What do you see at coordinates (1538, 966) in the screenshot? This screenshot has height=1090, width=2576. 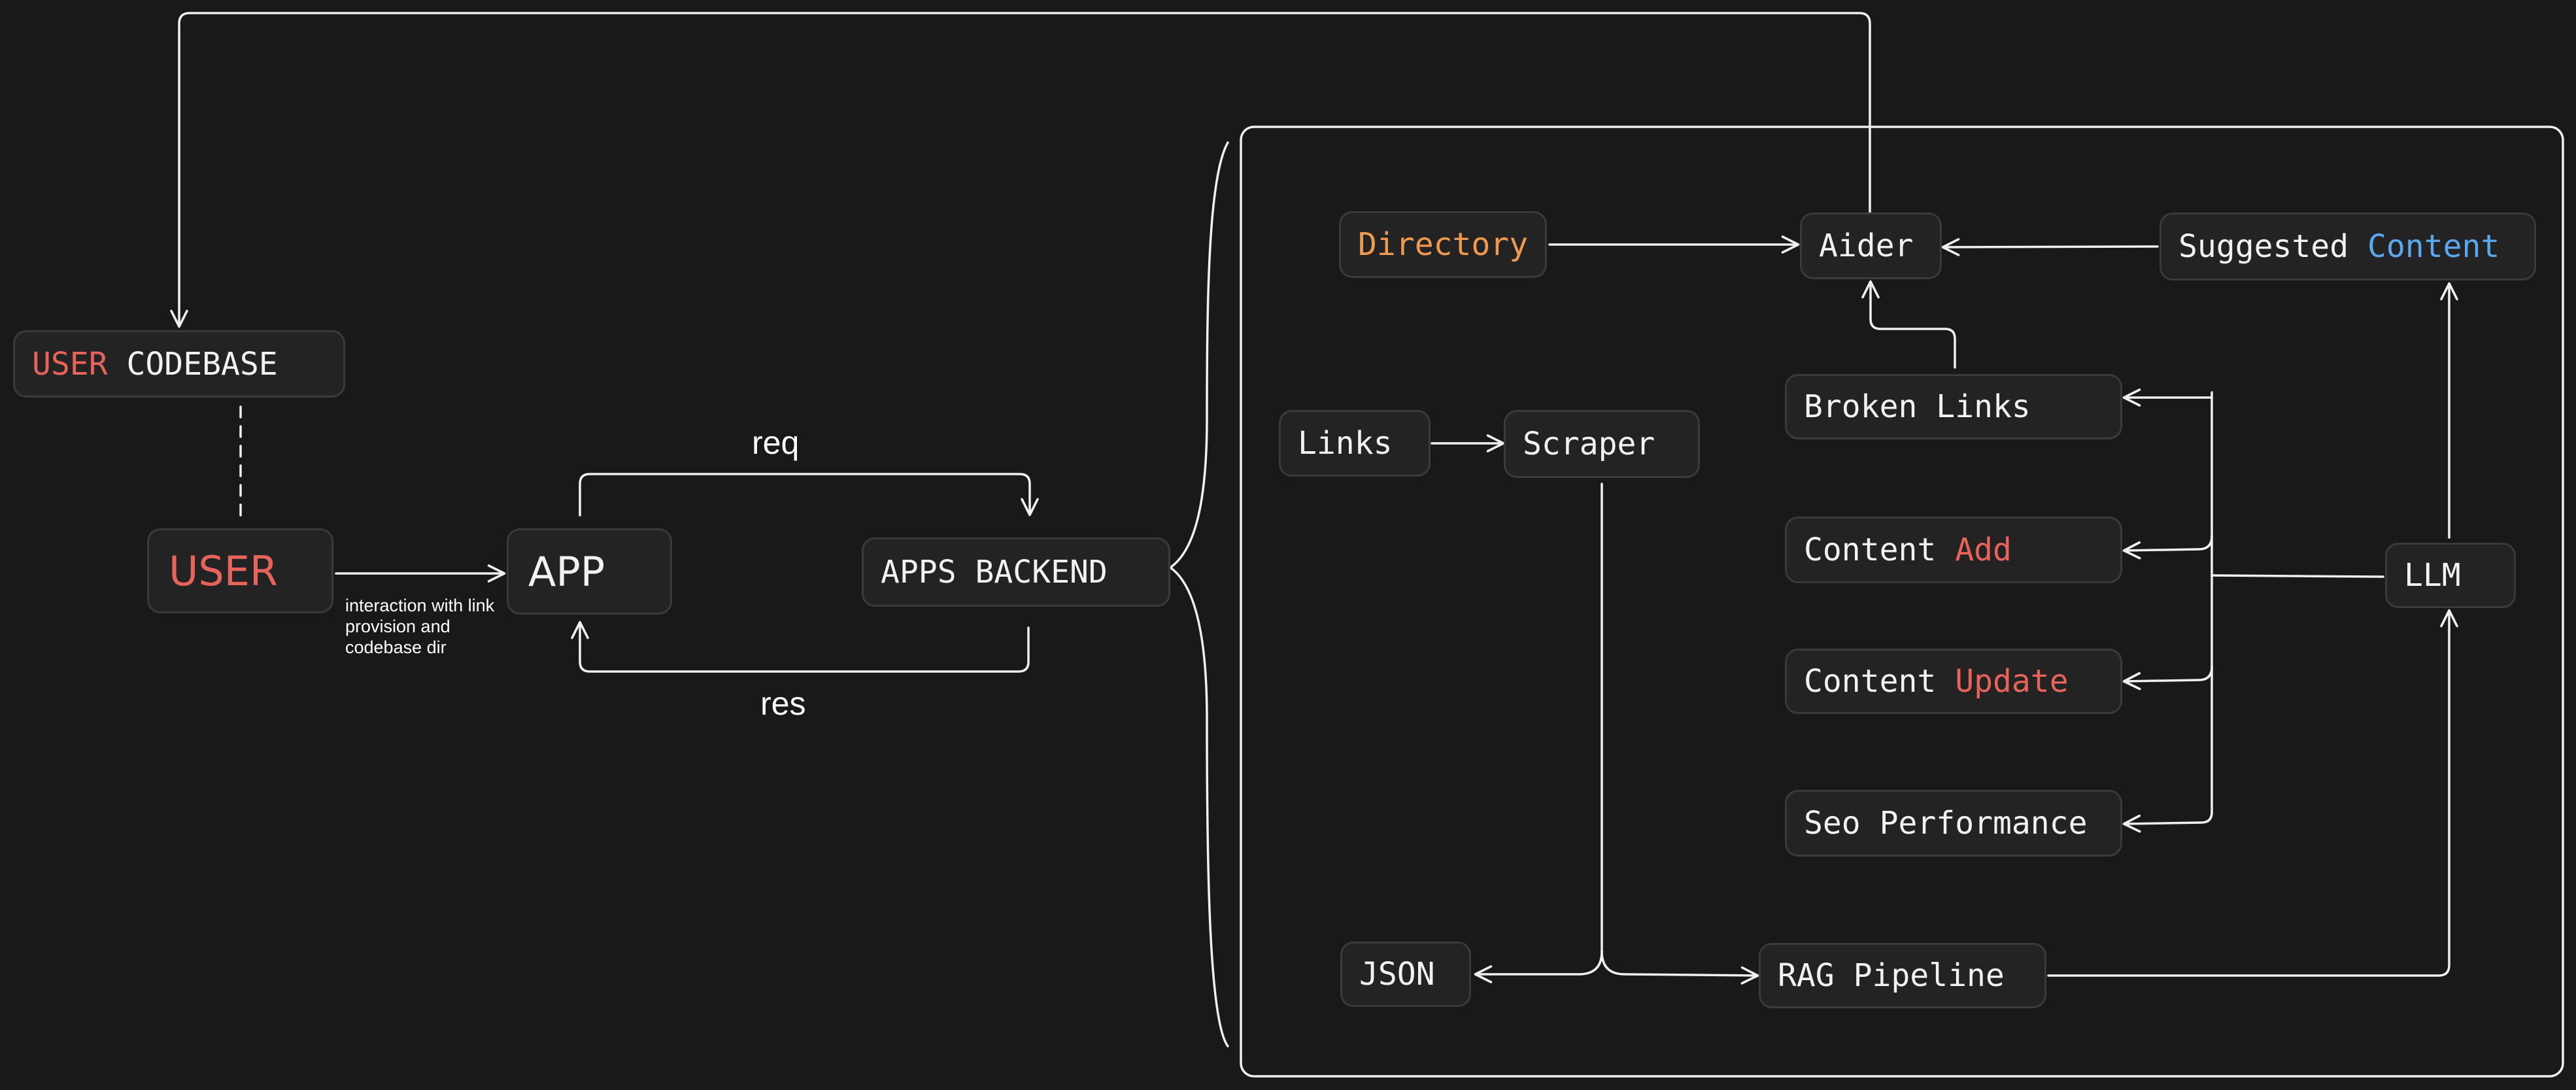 I see `edge-scraper-to-json` at bounding box center [1538, 966].